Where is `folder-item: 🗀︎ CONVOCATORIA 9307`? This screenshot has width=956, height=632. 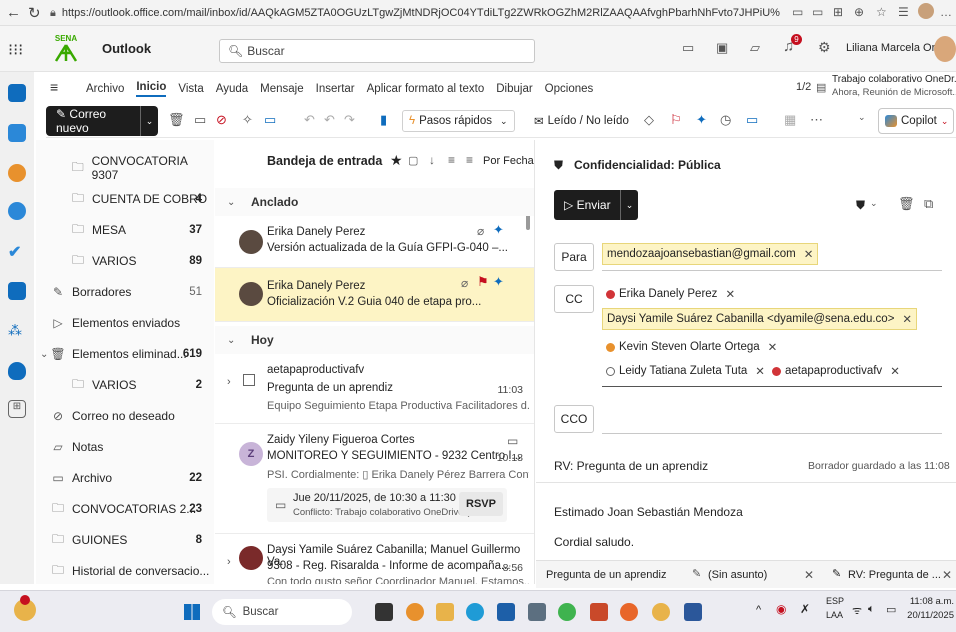 folder-item: 🗀︎ CONVOCATORIA 9307 is located at coordinates (125, 168).